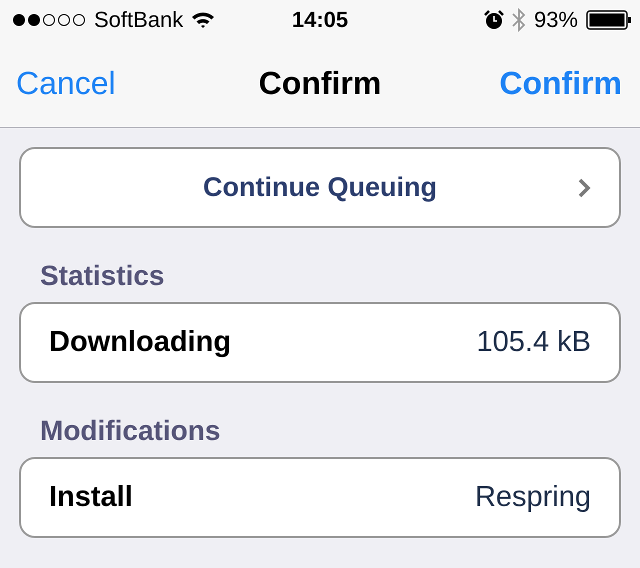 This screenshot has height=568, width=640. Describe the element at coordinates (560, 83) in the screenshot. I see `confirm-button: Confirm` at that location.